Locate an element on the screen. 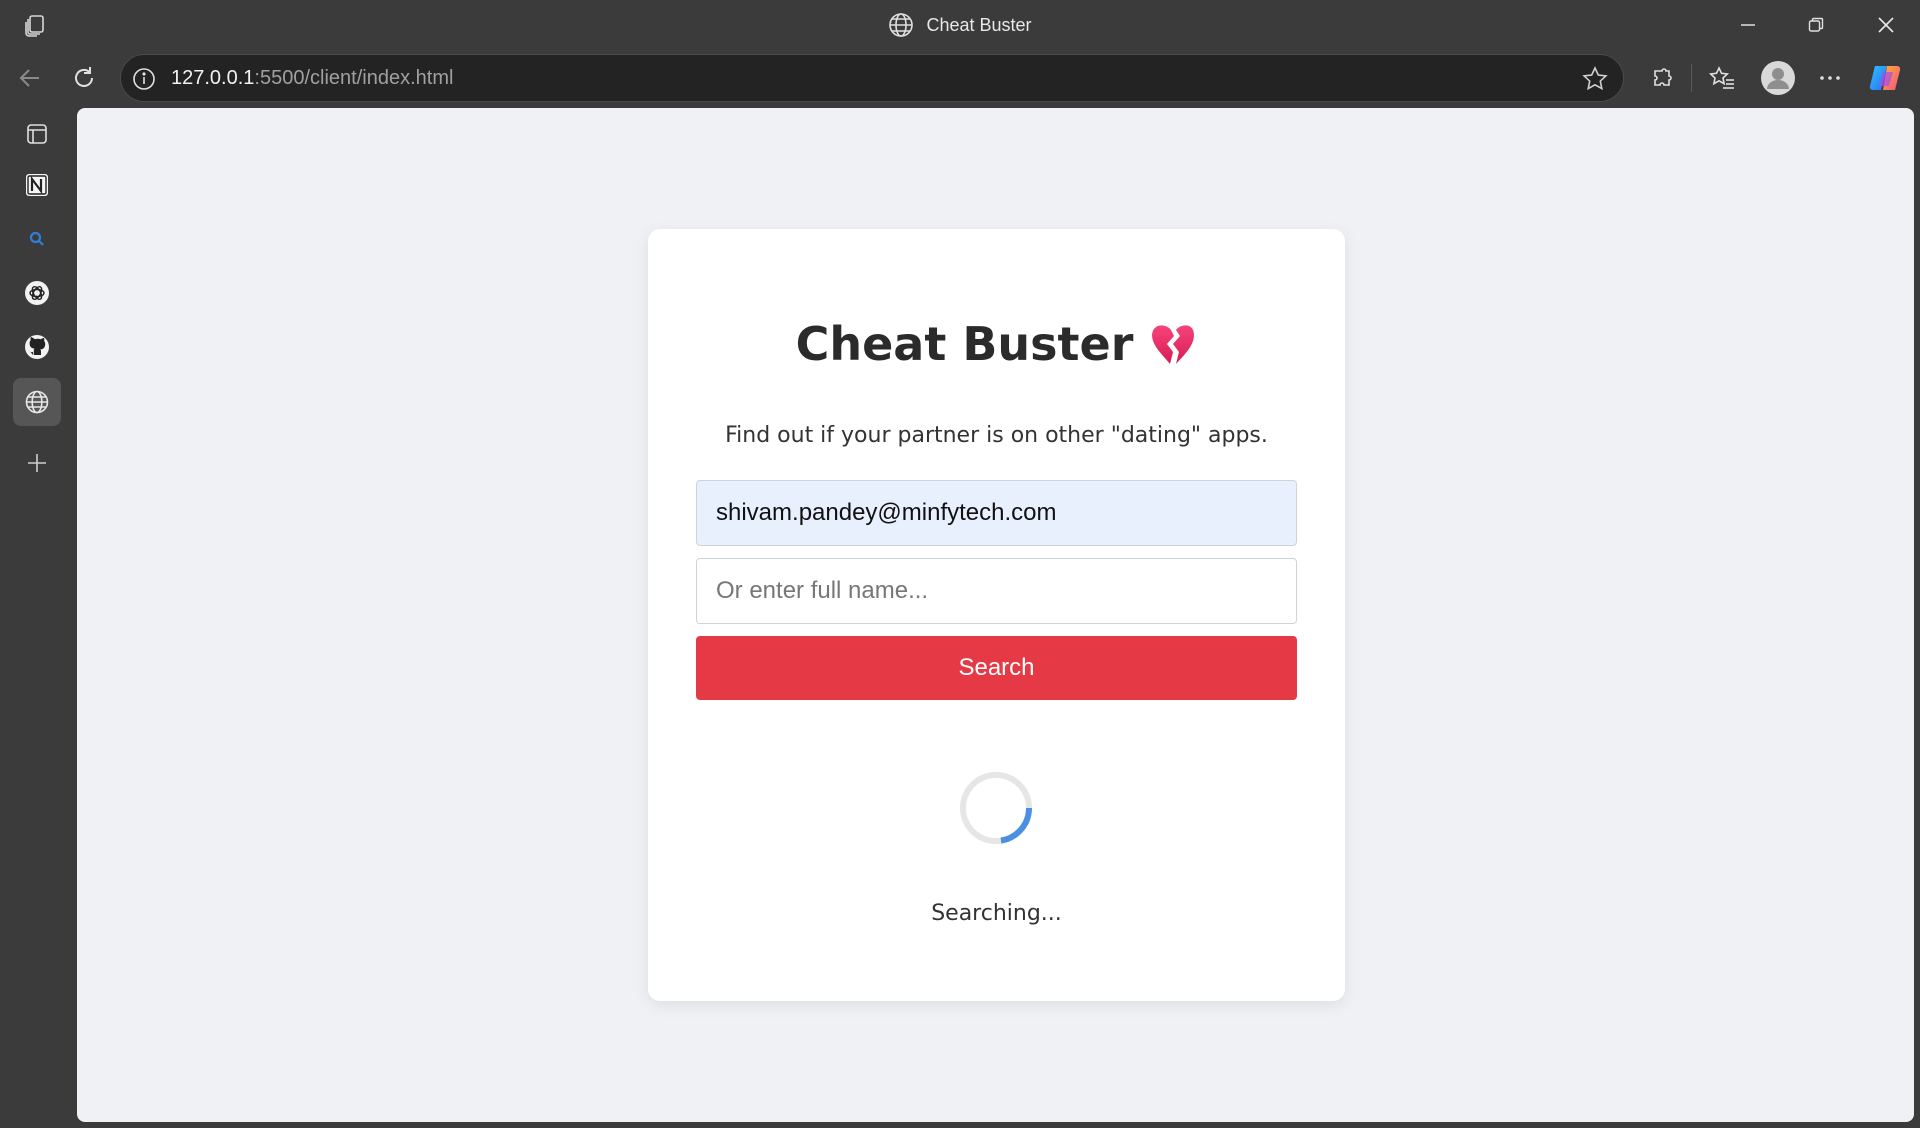 Image resolution: width=1920 pixels, height=1128 pixels. window-title-text: Cheat Buster is located at coordinates (979, 24).